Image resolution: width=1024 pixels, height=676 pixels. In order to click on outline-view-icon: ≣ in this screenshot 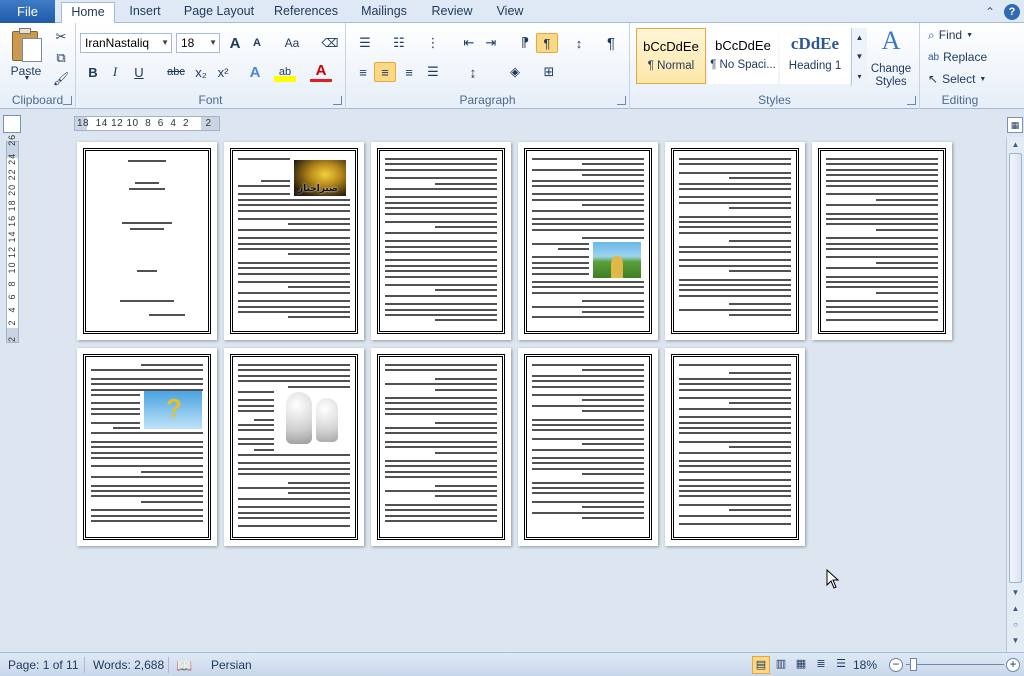, I will do `click(821, 665)`.